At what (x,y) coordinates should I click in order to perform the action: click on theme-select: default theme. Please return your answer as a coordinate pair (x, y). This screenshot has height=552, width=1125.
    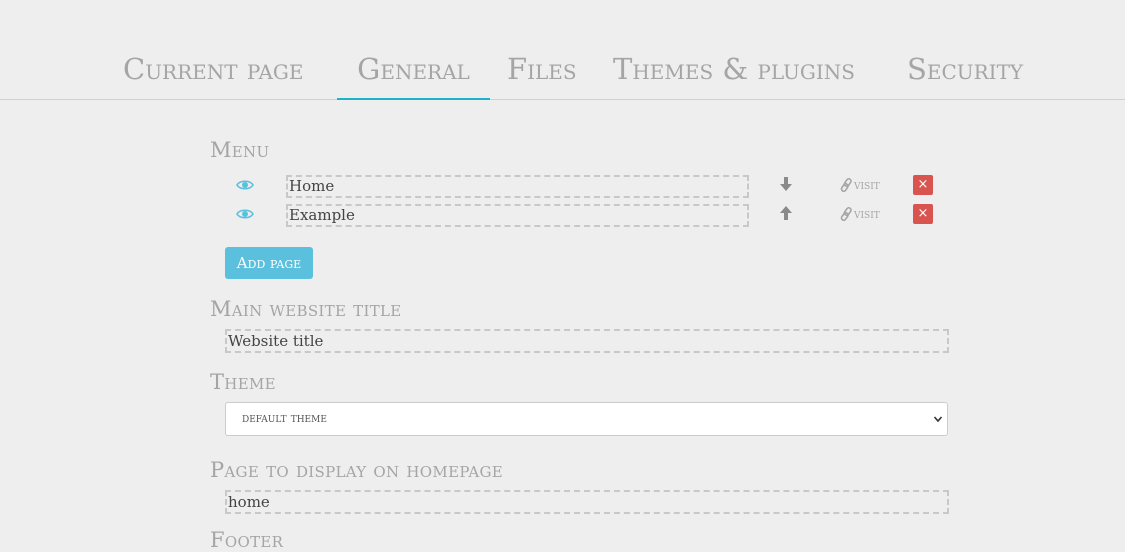
    Looking at the image, I should click on (586, 419).